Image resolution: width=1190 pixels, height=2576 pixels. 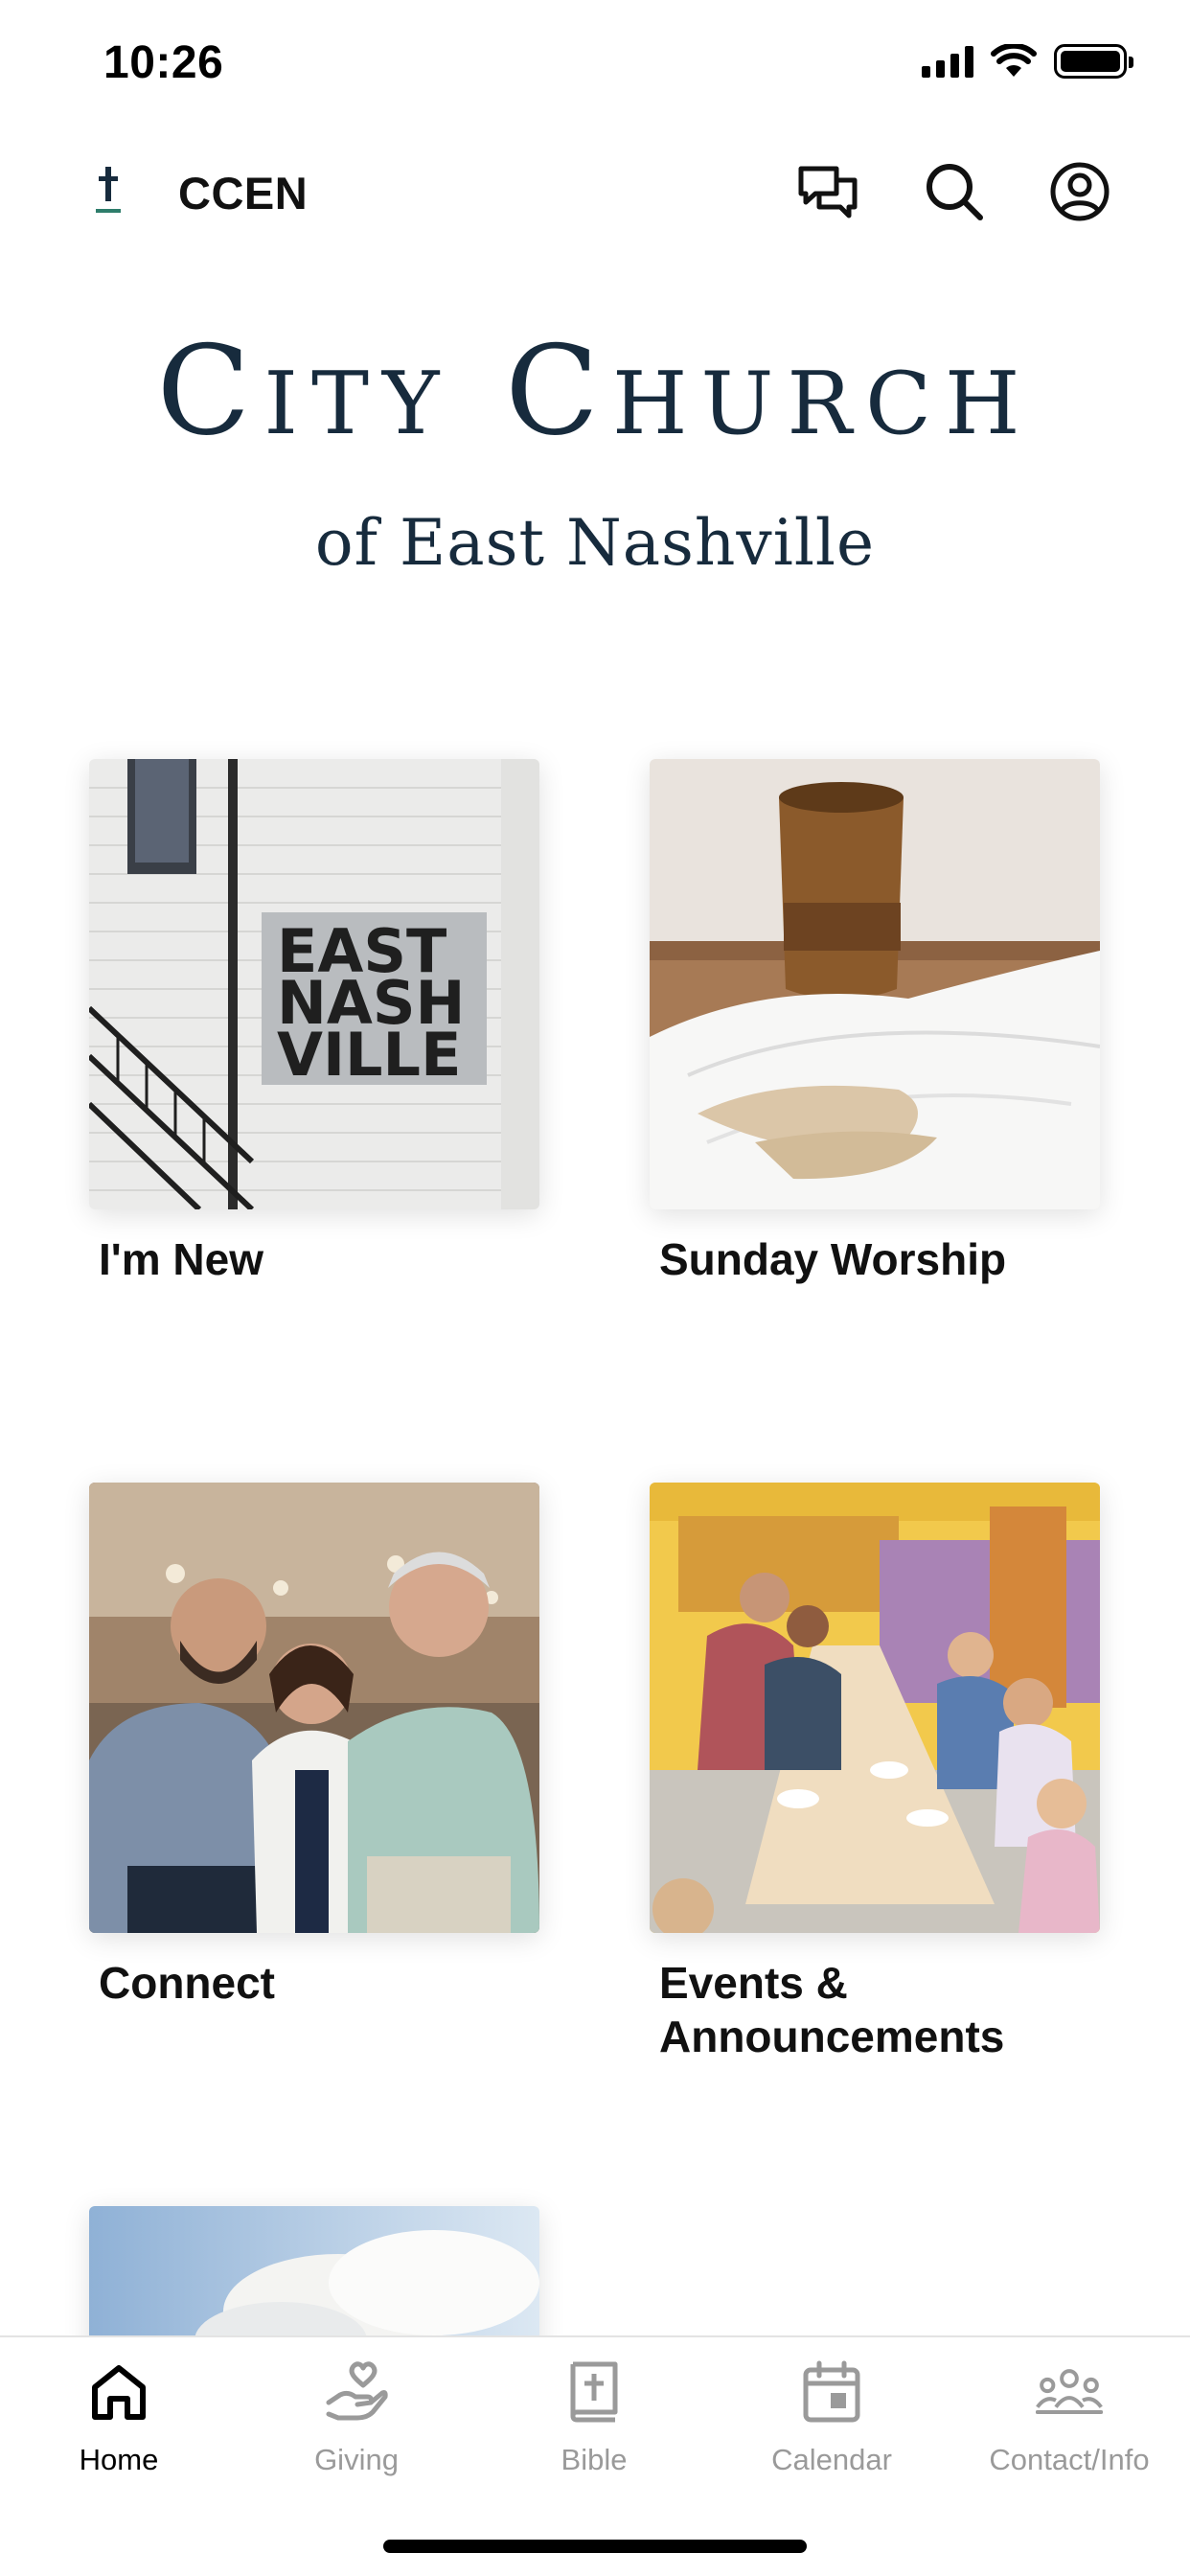 I want to click on tile-label: Events & Announcements, so click(x=875, y=2009).